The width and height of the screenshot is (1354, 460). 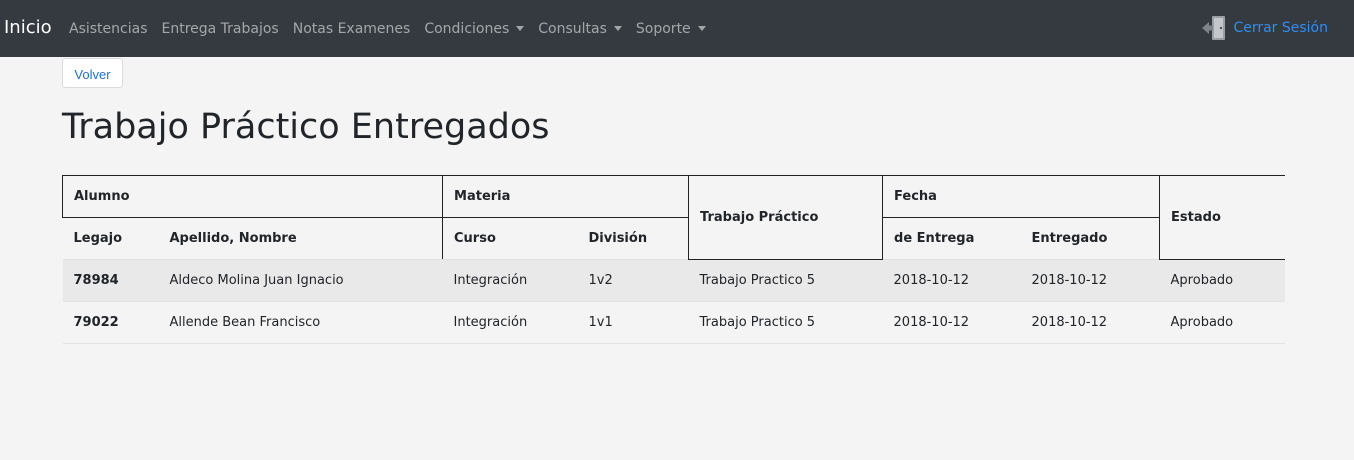 What do you see at coordinates (252, 196) in the screenshot?
I see `group-header-alumno: Alumno` at bounding box center [252, 196].